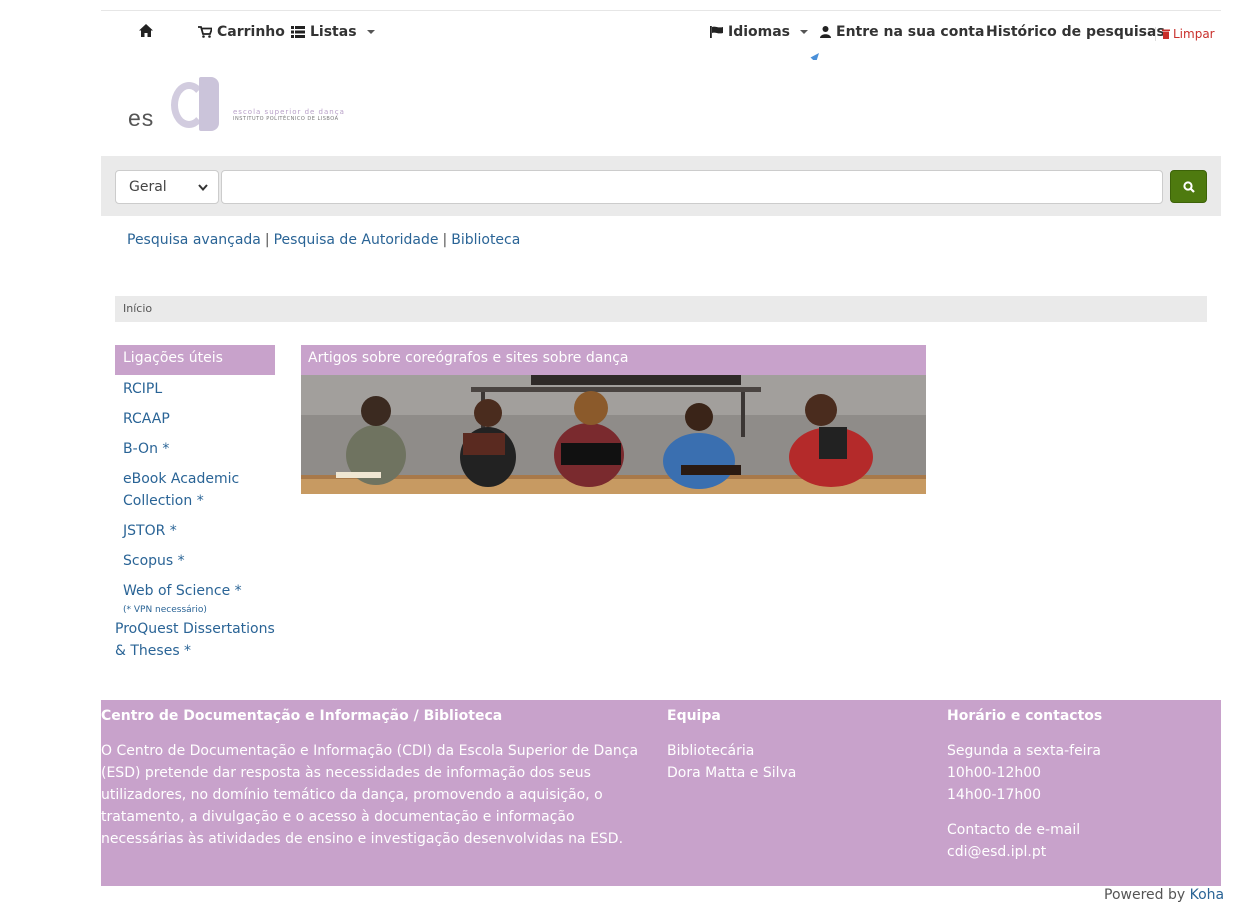  What do you see at coordinates (1194, 34) in the screenshot?
I see `clear-history-label: Limpar` at bounding box center [1194, 34].